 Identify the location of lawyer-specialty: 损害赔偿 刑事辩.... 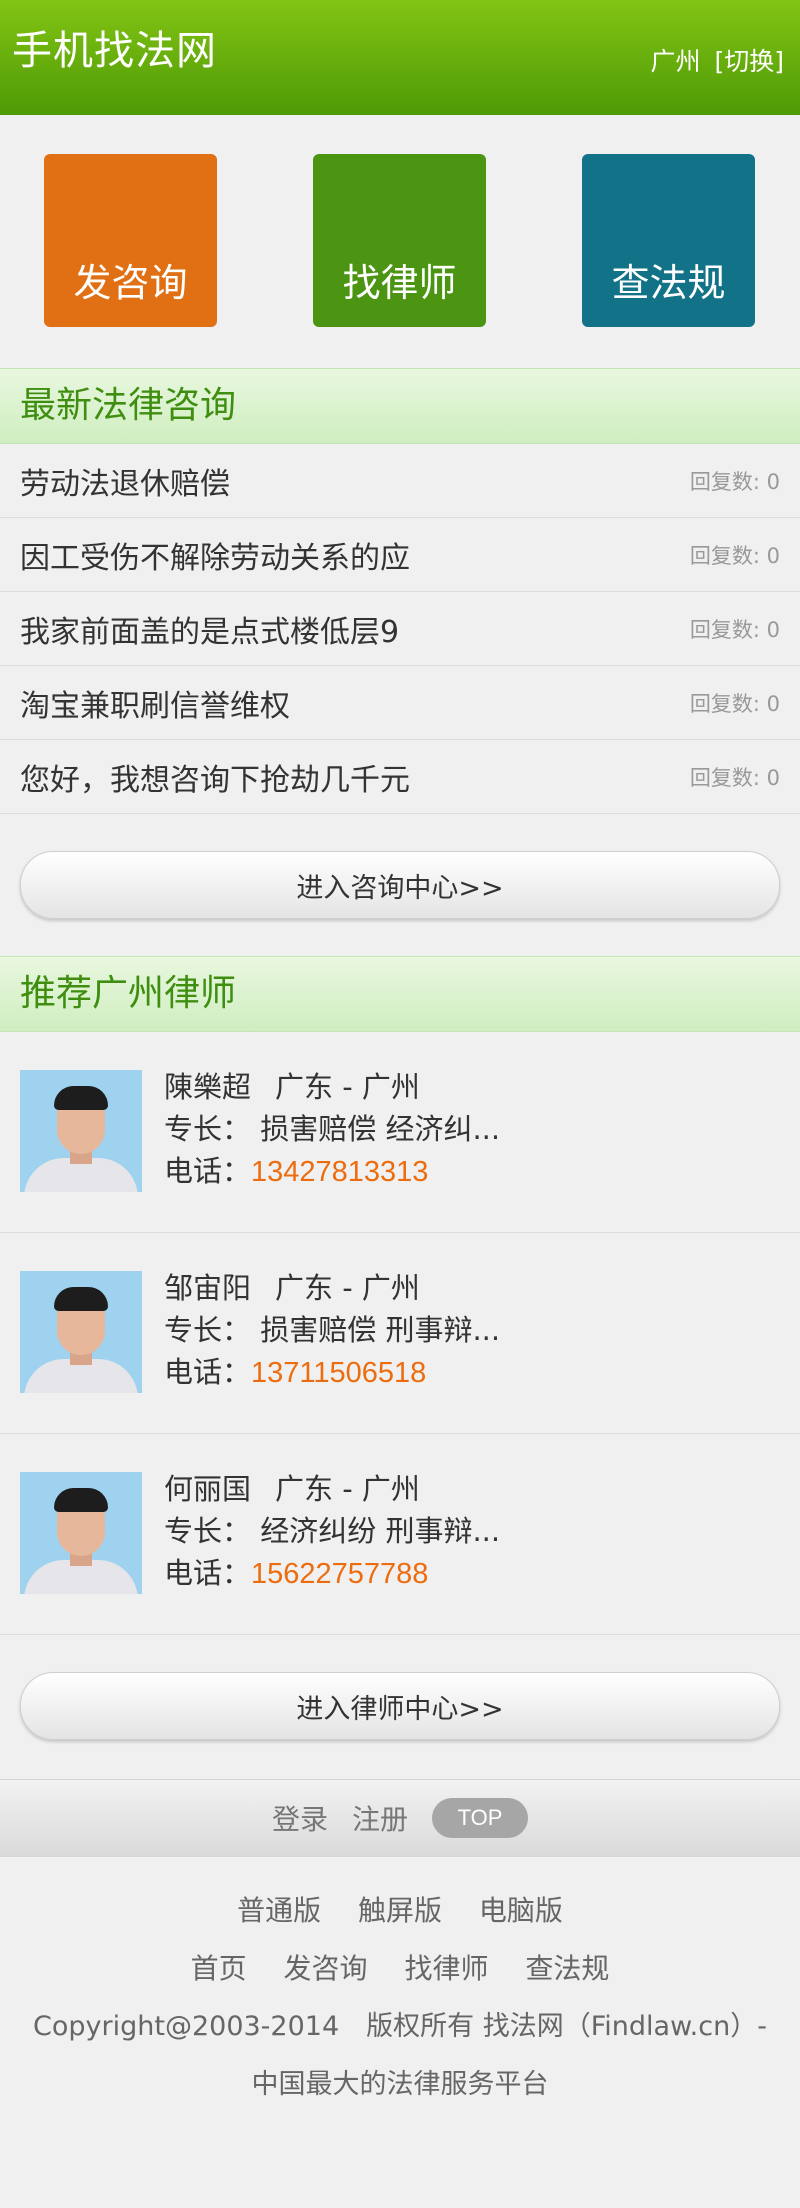
(380, 1330).